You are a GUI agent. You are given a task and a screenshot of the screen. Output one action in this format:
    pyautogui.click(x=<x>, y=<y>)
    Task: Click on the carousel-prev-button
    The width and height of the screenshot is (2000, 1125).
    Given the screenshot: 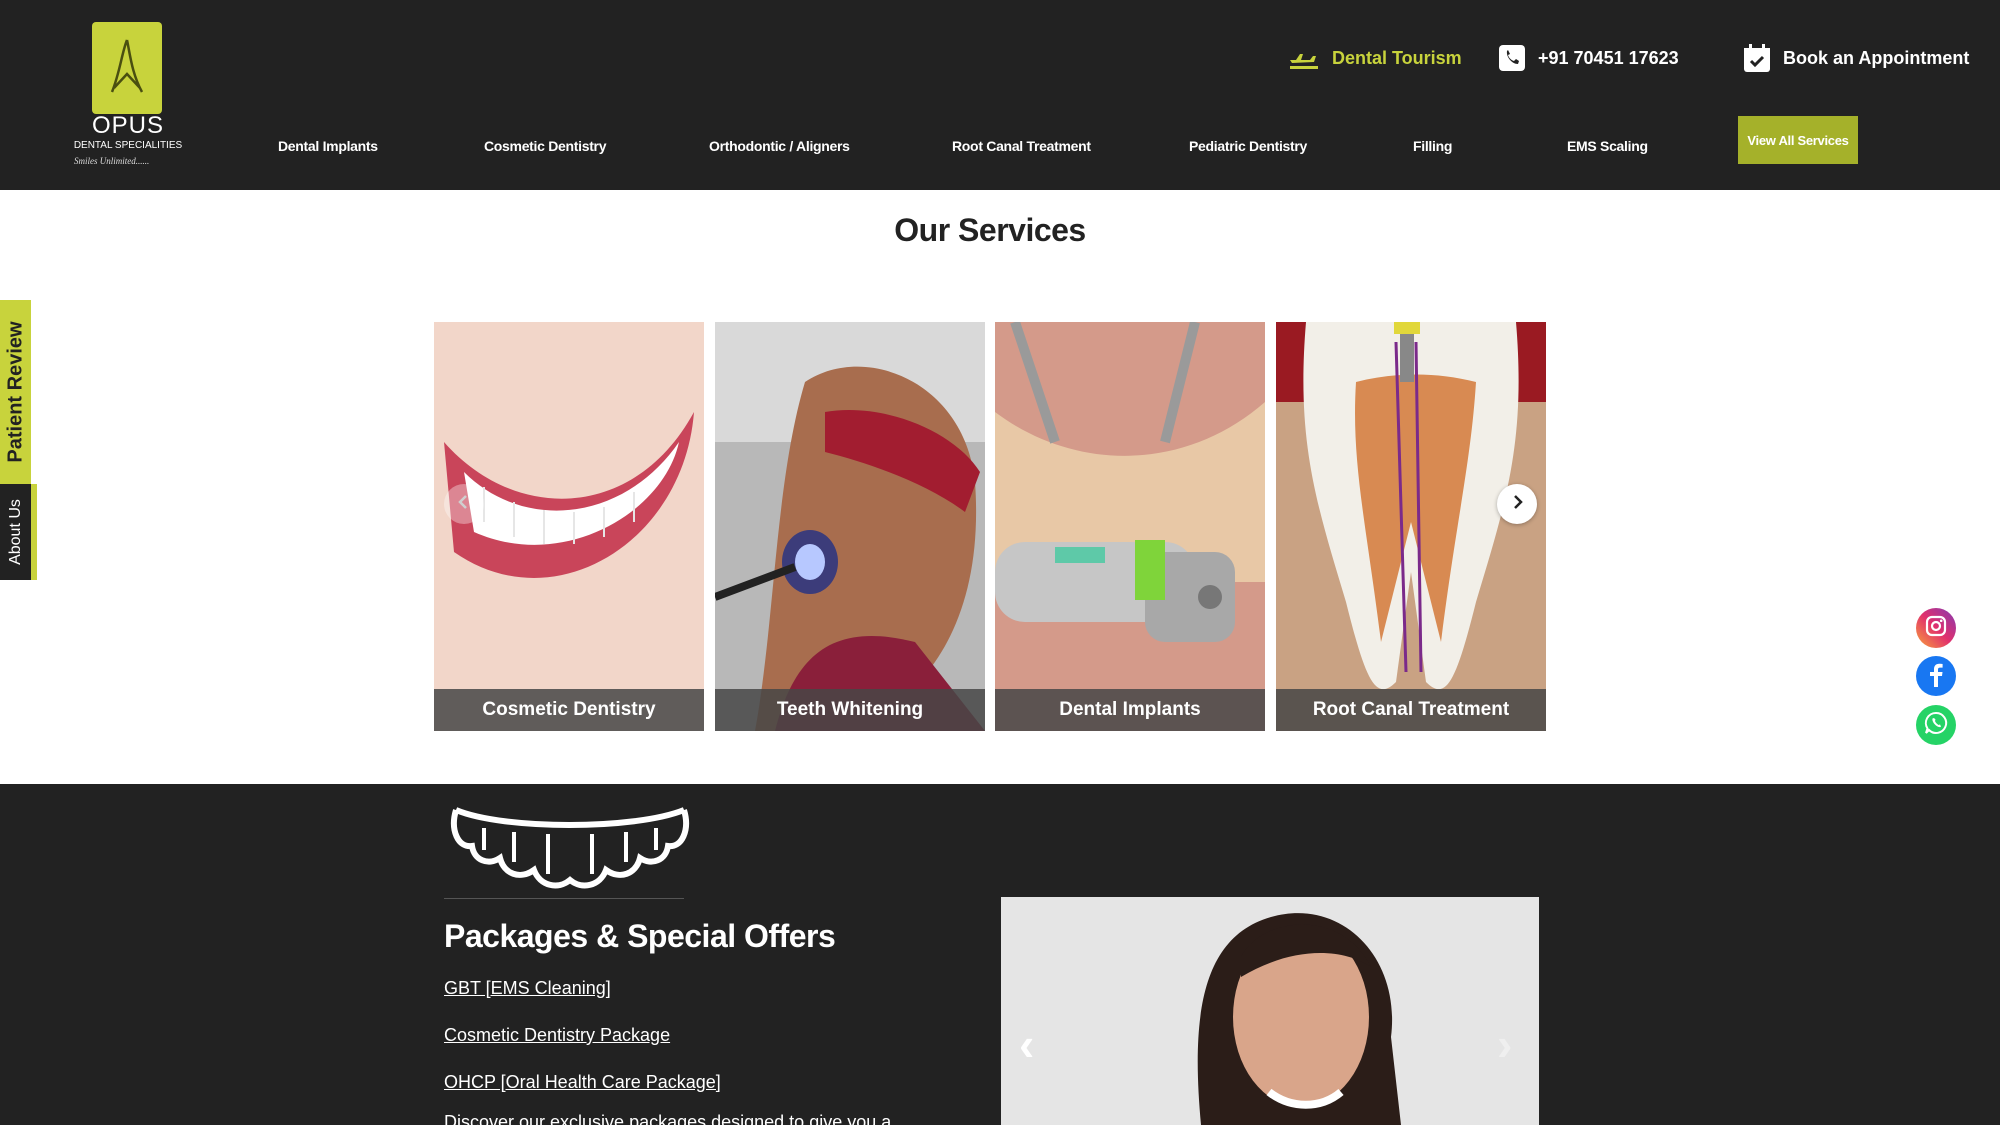 What is the action you would take?
    pyautogui.click(x=464, y=504)
    